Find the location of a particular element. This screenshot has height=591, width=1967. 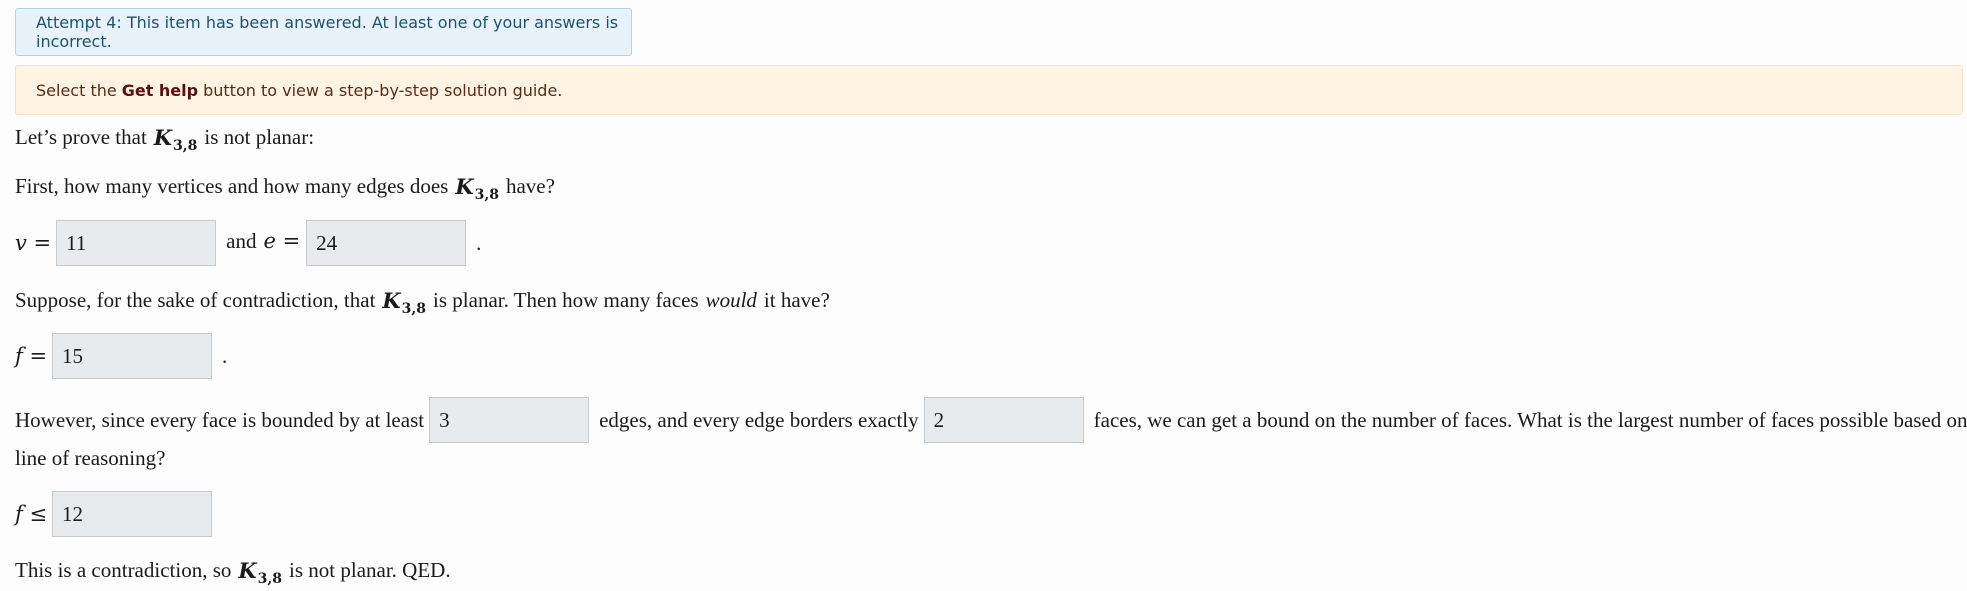

emphasis-would: would is located at coordinates (731, 299).